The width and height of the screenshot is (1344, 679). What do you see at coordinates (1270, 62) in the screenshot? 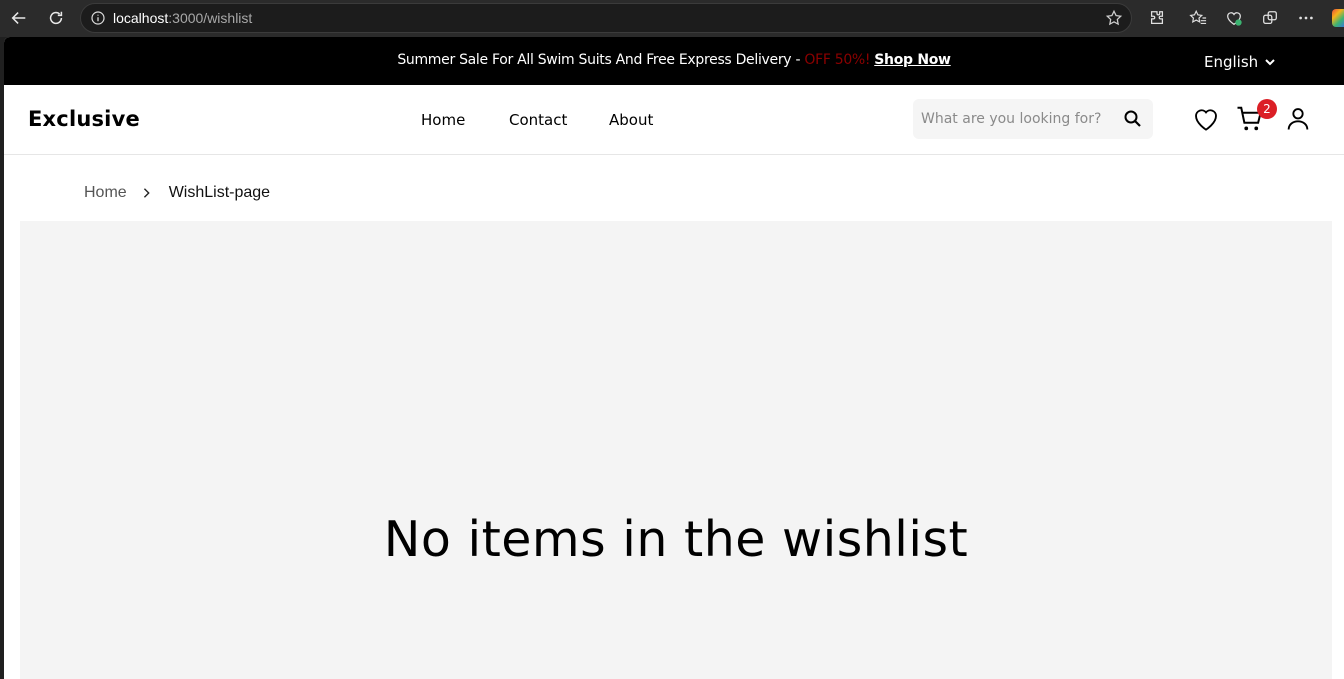
I see `chevron-down-icon` at bounding box center [1270, 62].